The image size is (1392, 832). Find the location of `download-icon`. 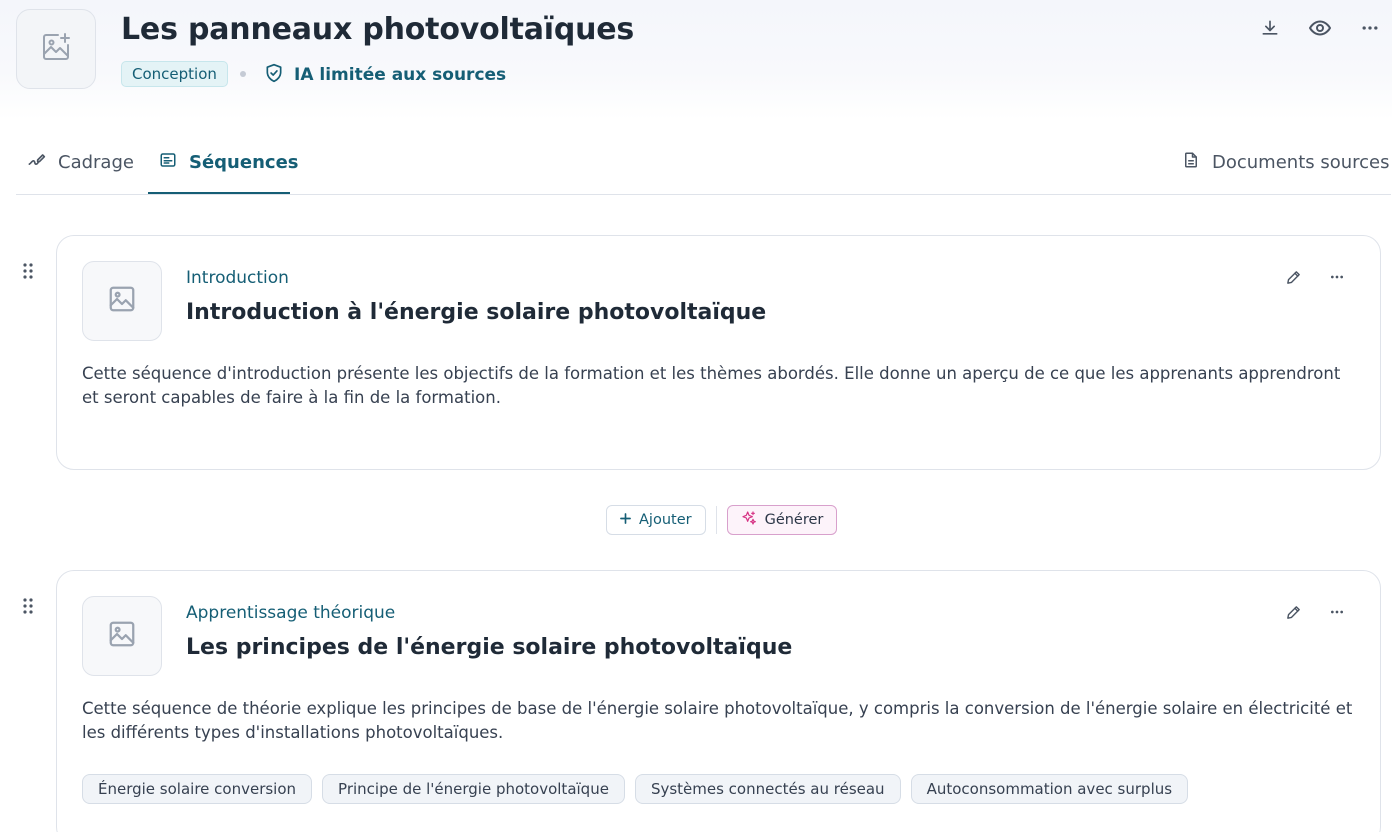

download-icon is located at coordinates (1270, 30).